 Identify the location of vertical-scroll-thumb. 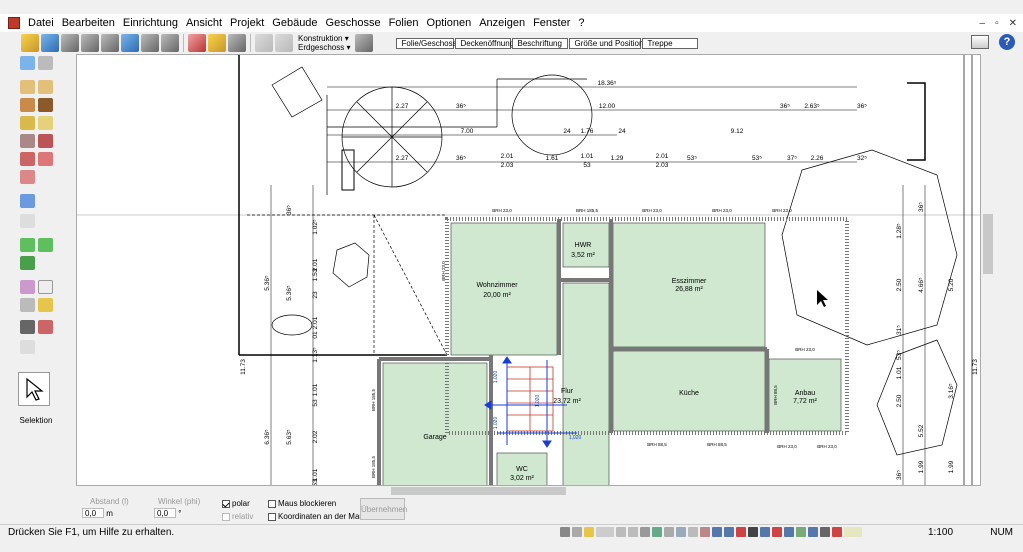
(988, 244).